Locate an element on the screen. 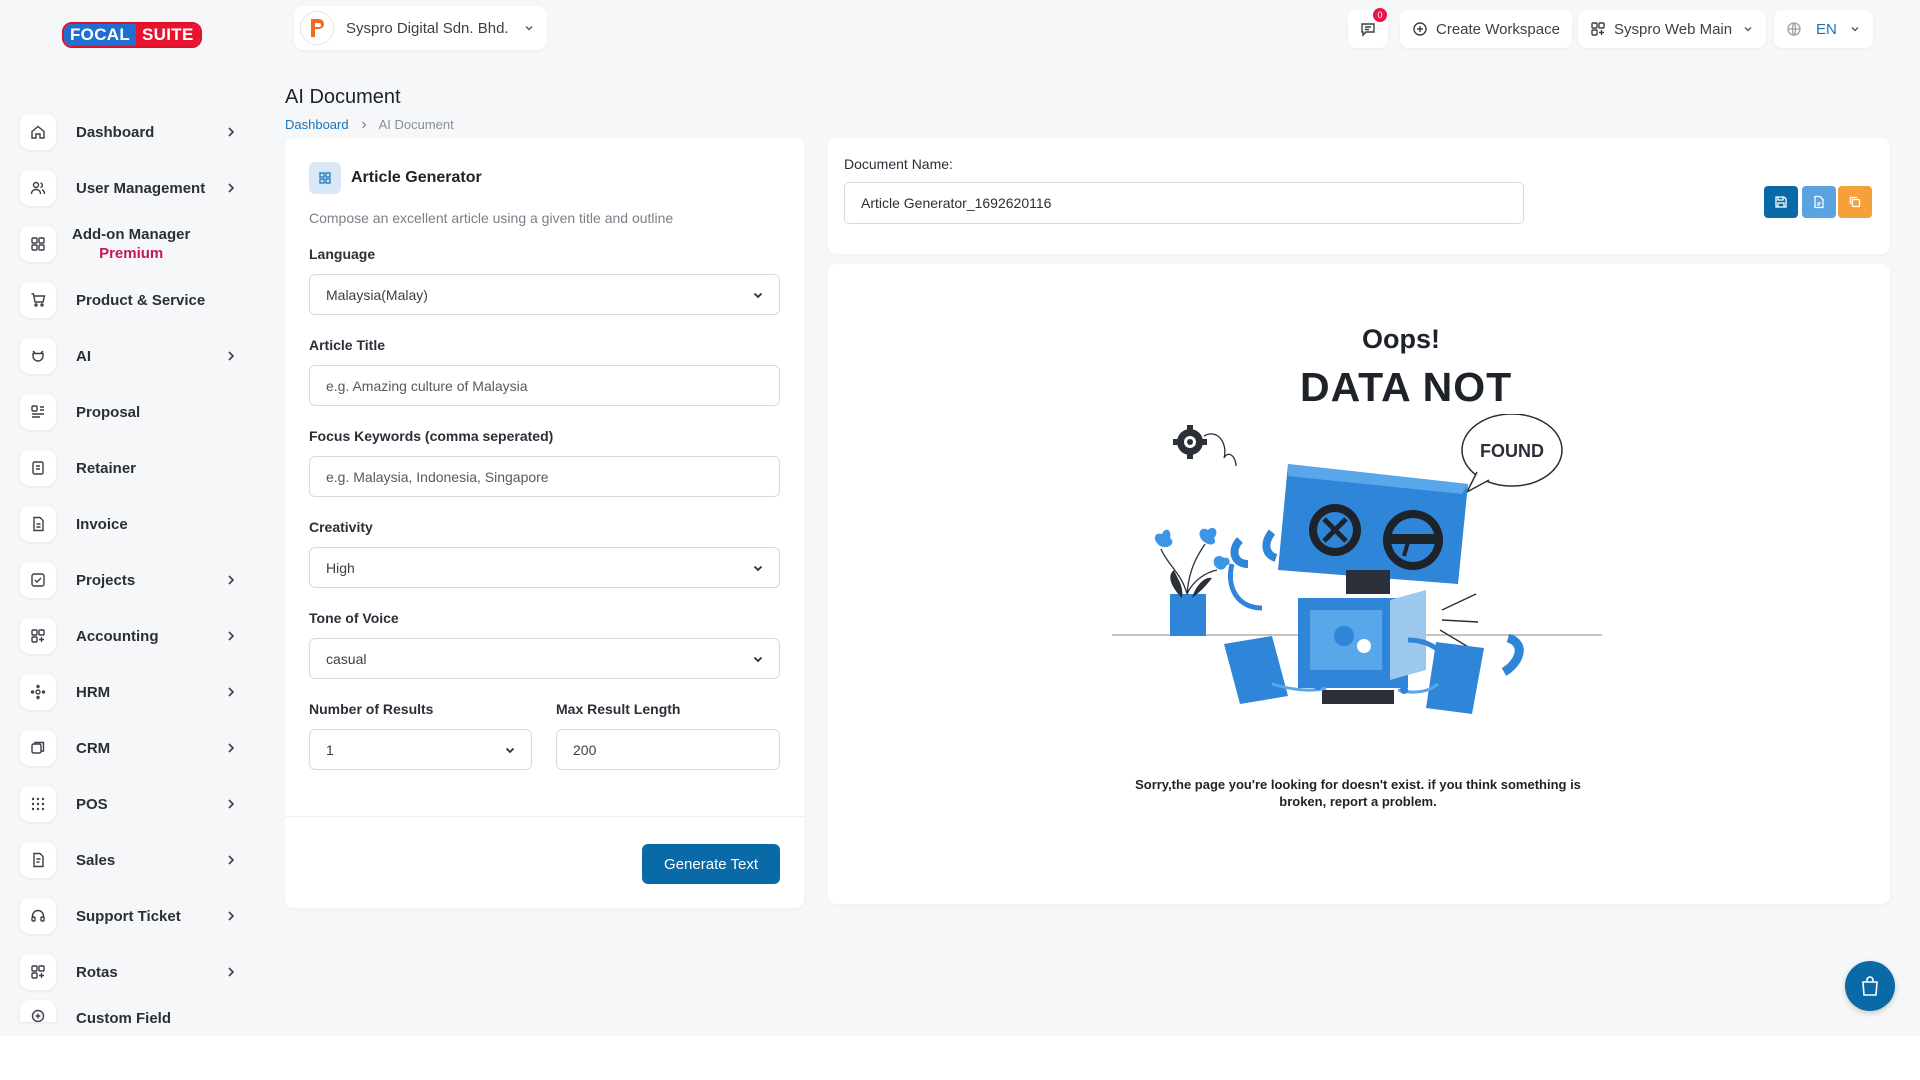  language-switcher: EN is located at coordinates (1823, 29).